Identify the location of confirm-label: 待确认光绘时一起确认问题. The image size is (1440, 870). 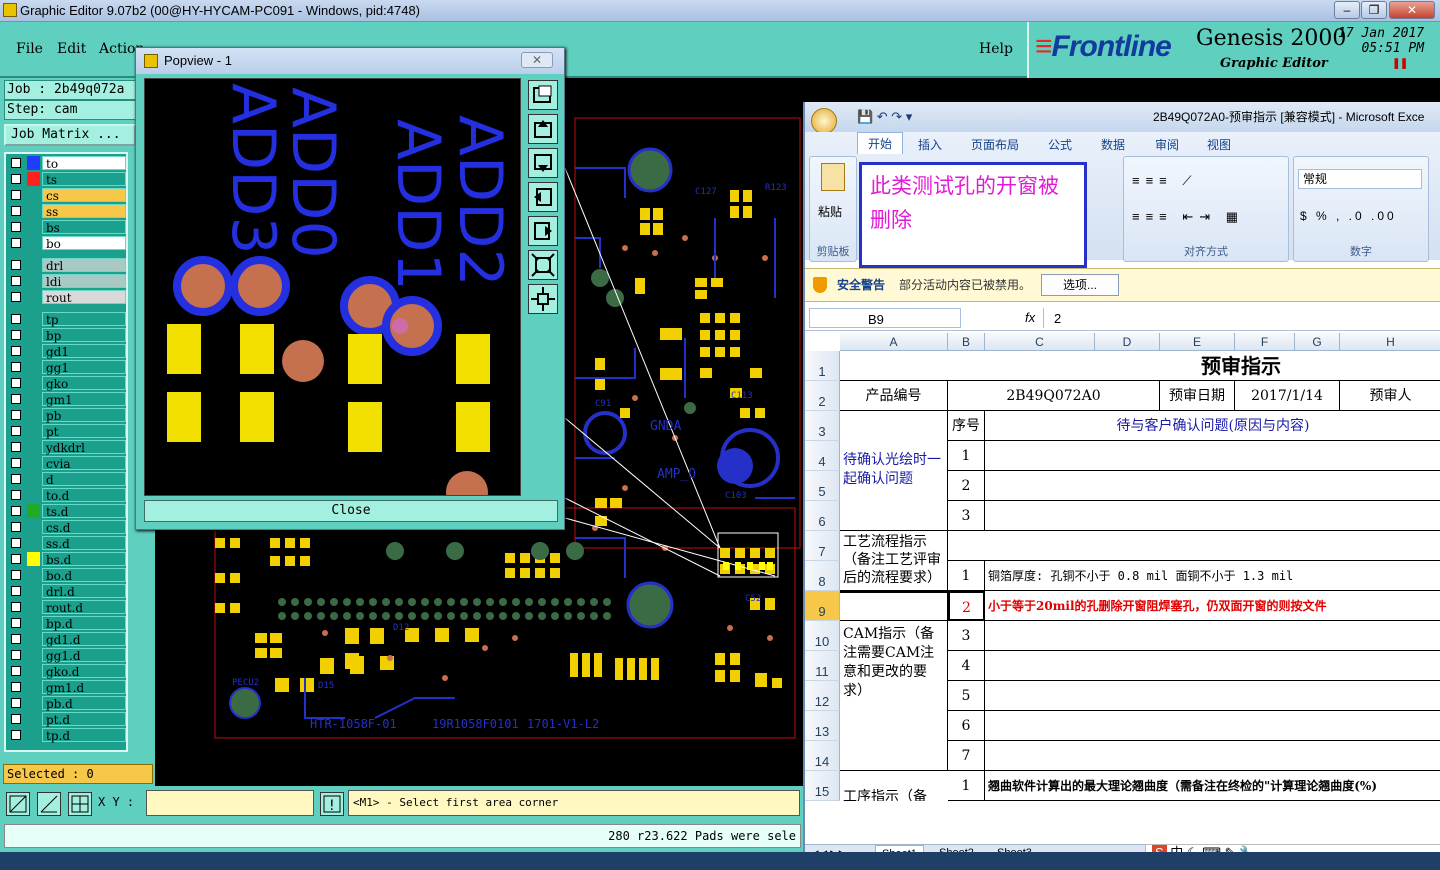
(894, 471).